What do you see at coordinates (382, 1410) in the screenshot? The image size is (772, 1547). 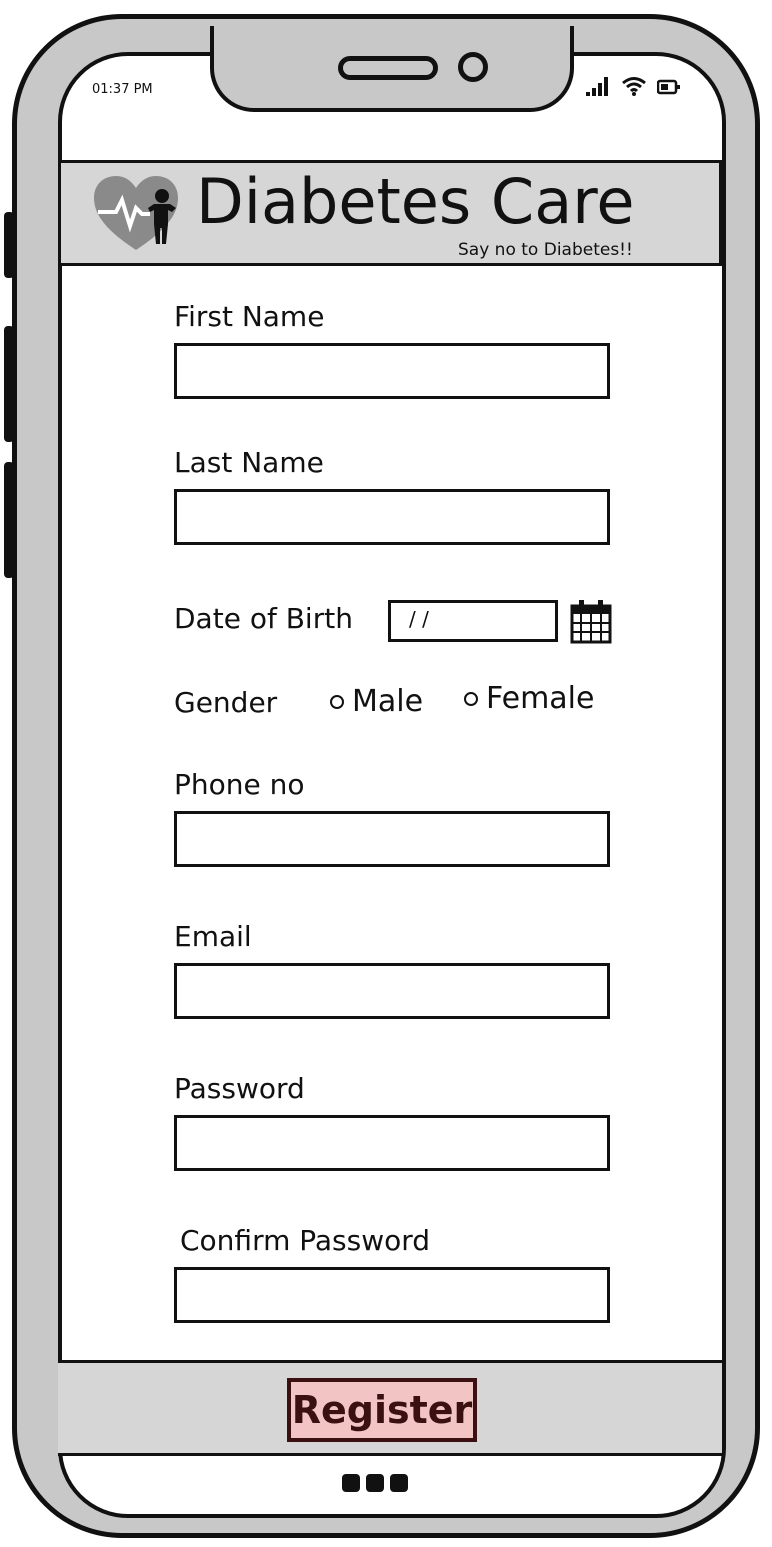 I see `register-button: Register` at bounding box center [382, 1410].